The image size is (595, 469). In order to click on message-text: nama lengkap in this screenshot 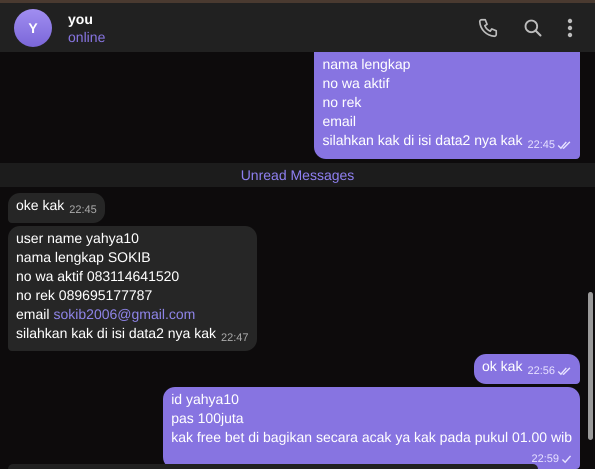, I will do `click(366, 64)`.